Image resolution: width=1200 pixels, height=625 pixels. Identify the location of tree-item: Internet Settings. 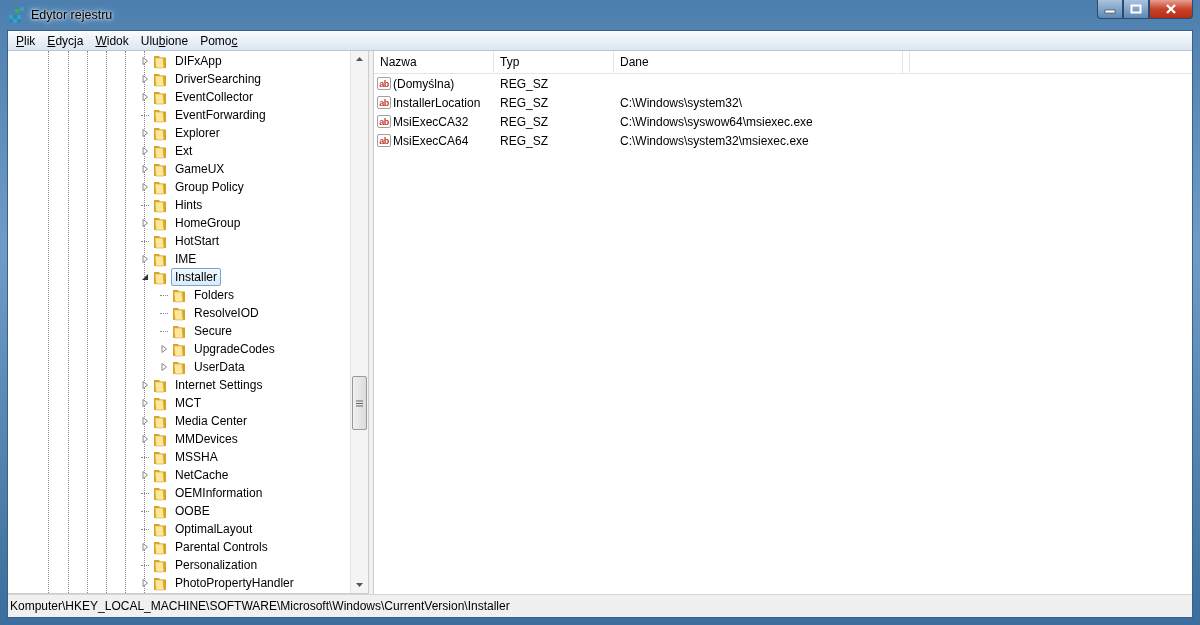
(219, 385).